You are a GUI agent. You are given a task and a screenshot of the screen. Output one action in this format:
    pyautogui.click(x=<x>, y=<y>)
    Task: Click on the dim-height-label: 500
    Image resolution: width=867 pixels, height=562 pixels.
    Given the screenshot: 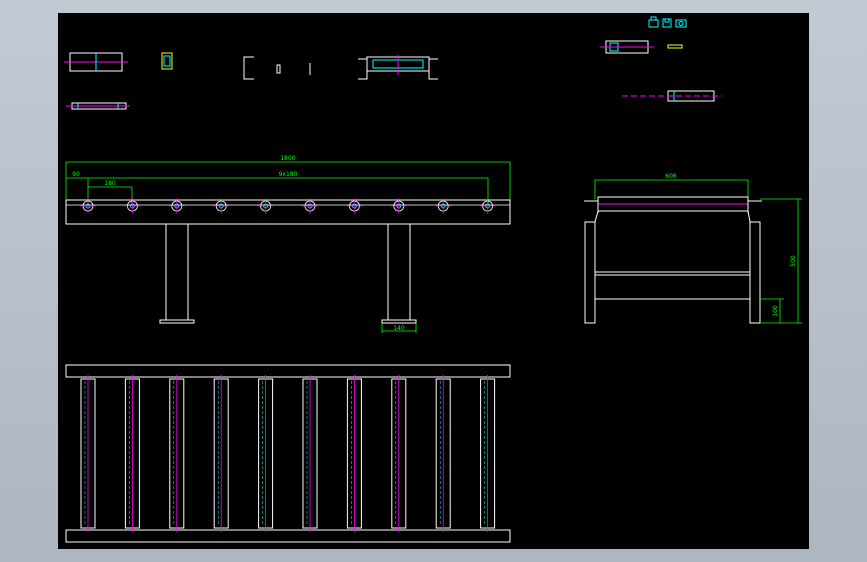 What is the action you would take?
    pyautogui.click(x=793, y=261)
    